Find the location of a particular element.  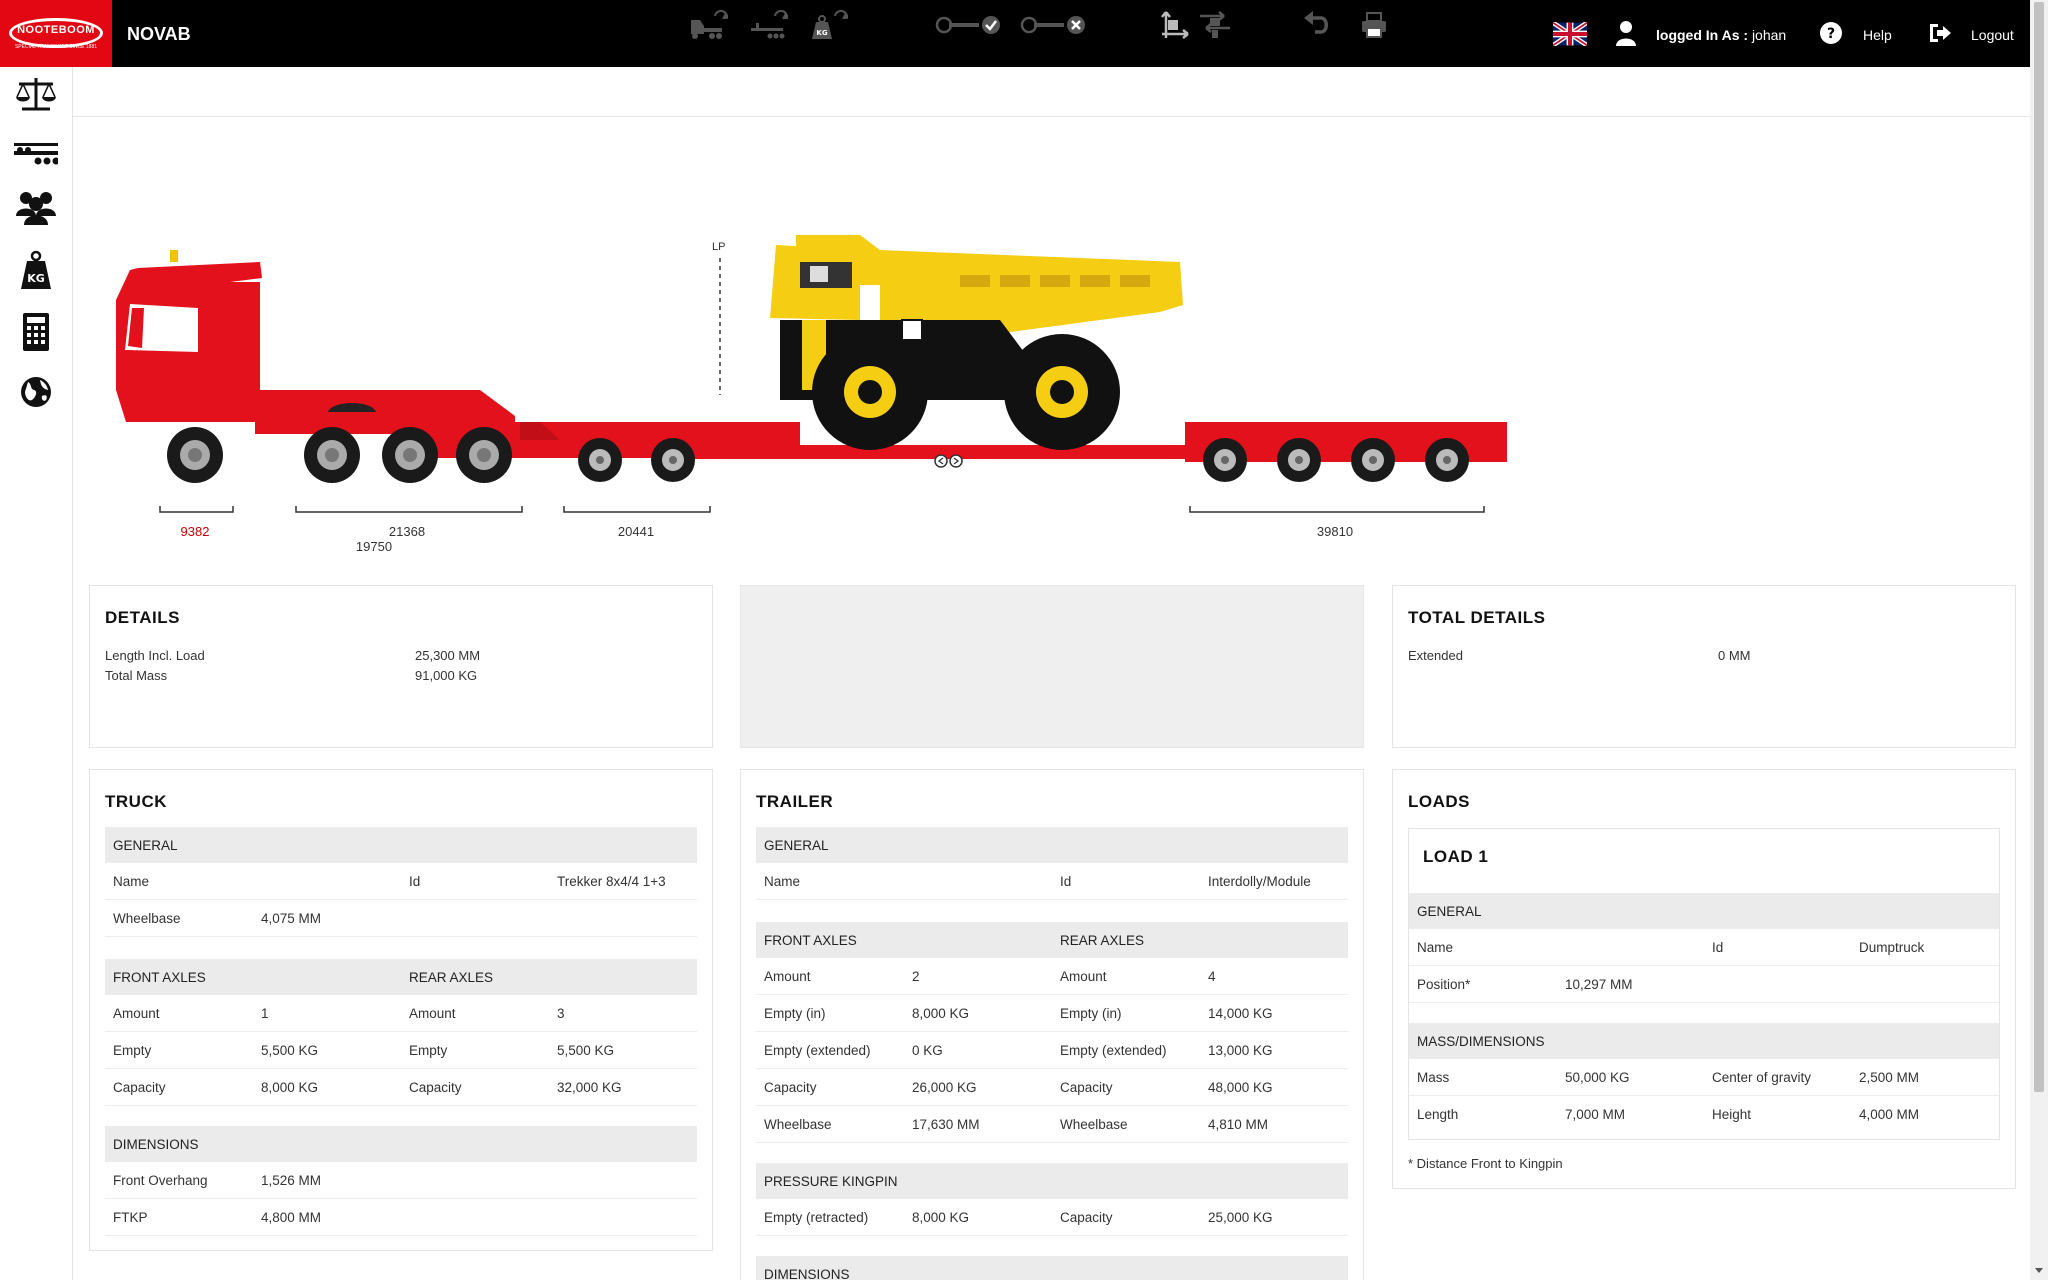

uk-flag-icon is located at coordinates (1570, 34).